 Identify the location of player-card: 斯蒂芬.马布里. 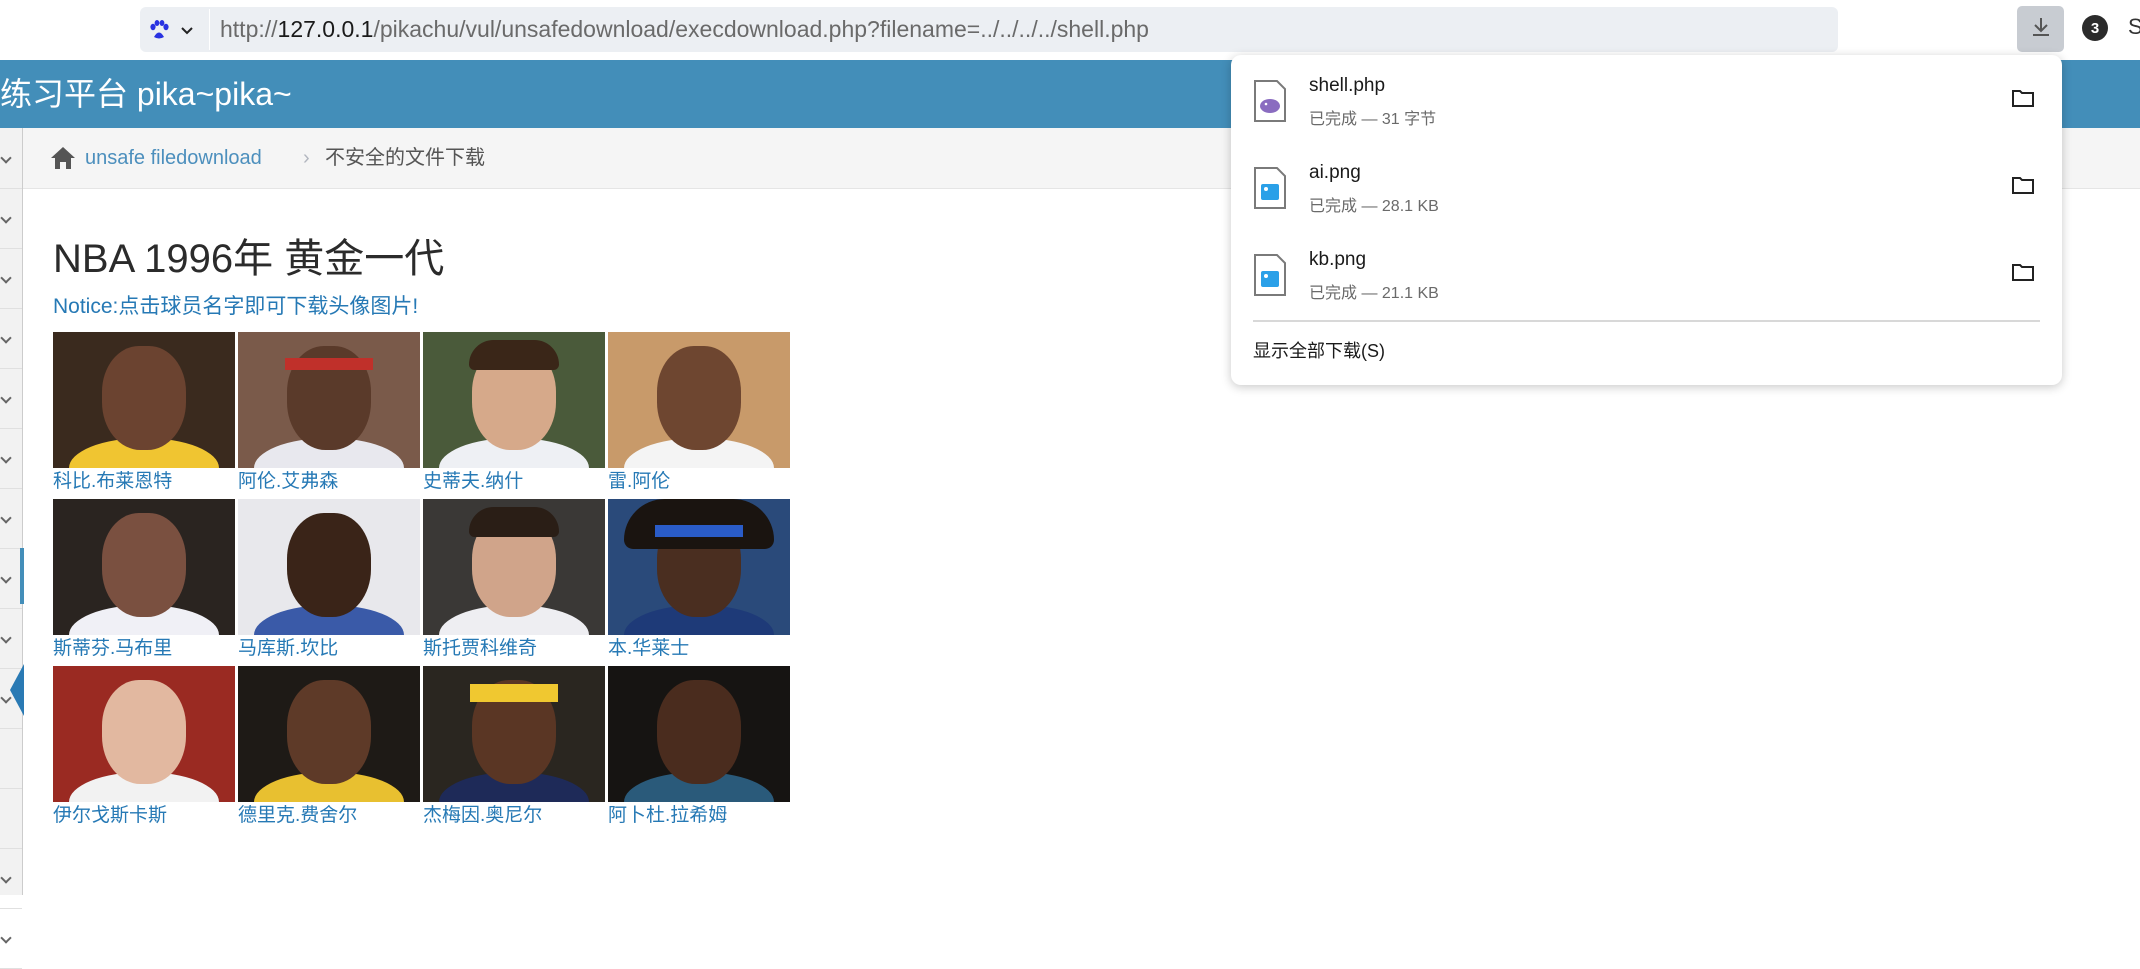
(145, 582).